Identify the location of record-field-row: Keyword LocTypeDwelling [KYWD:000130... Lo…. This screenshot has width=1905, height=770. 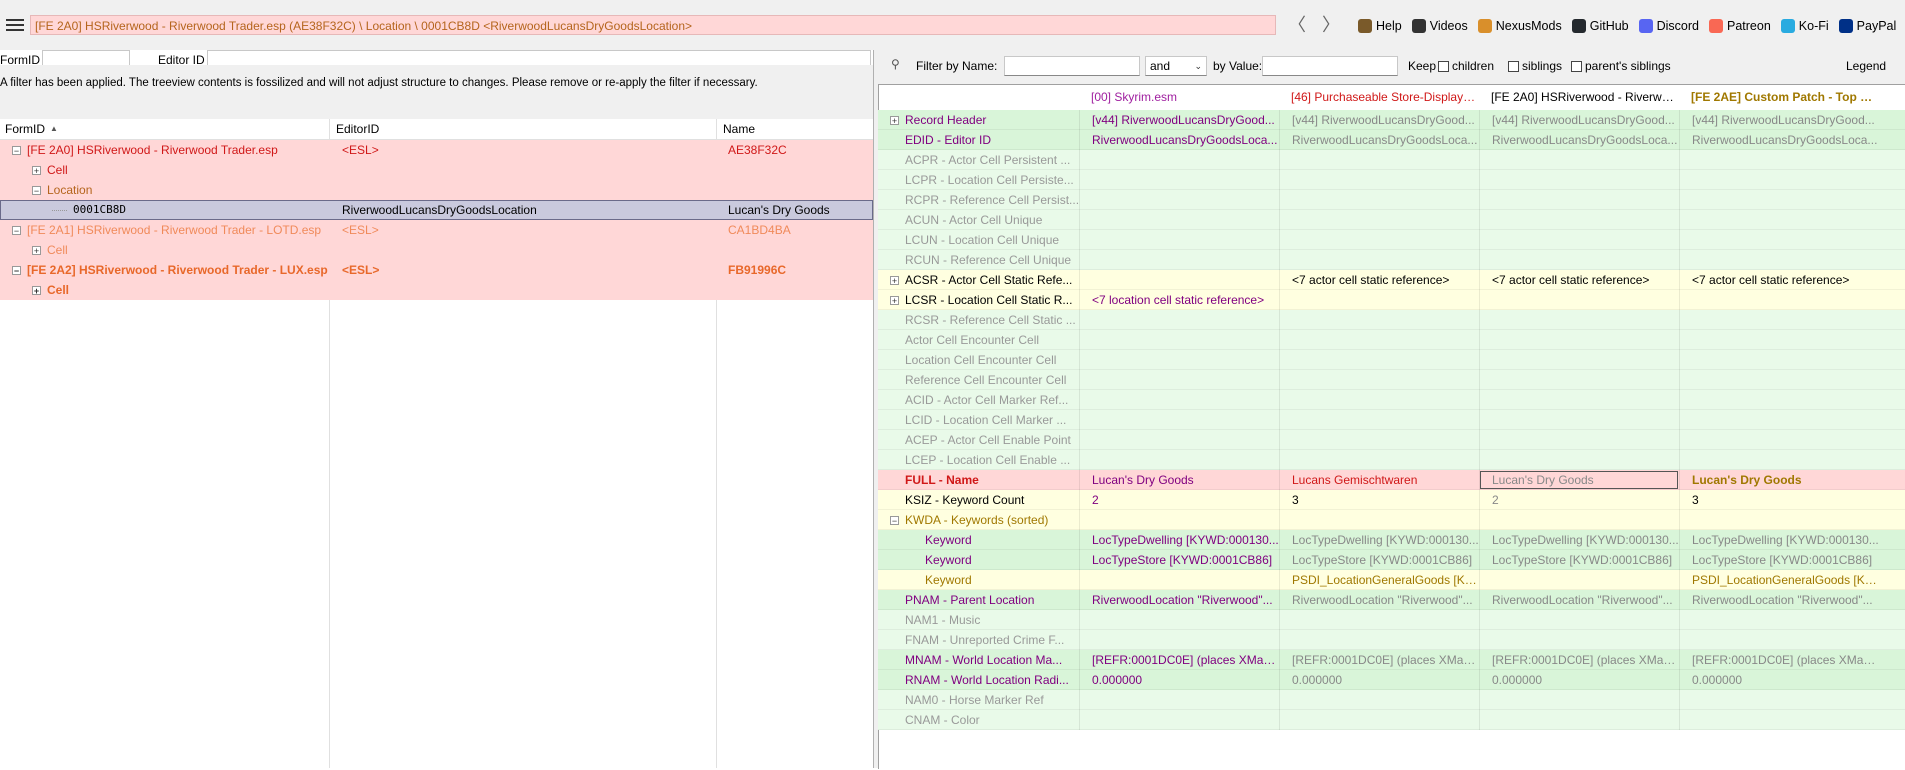
(1391, 540).